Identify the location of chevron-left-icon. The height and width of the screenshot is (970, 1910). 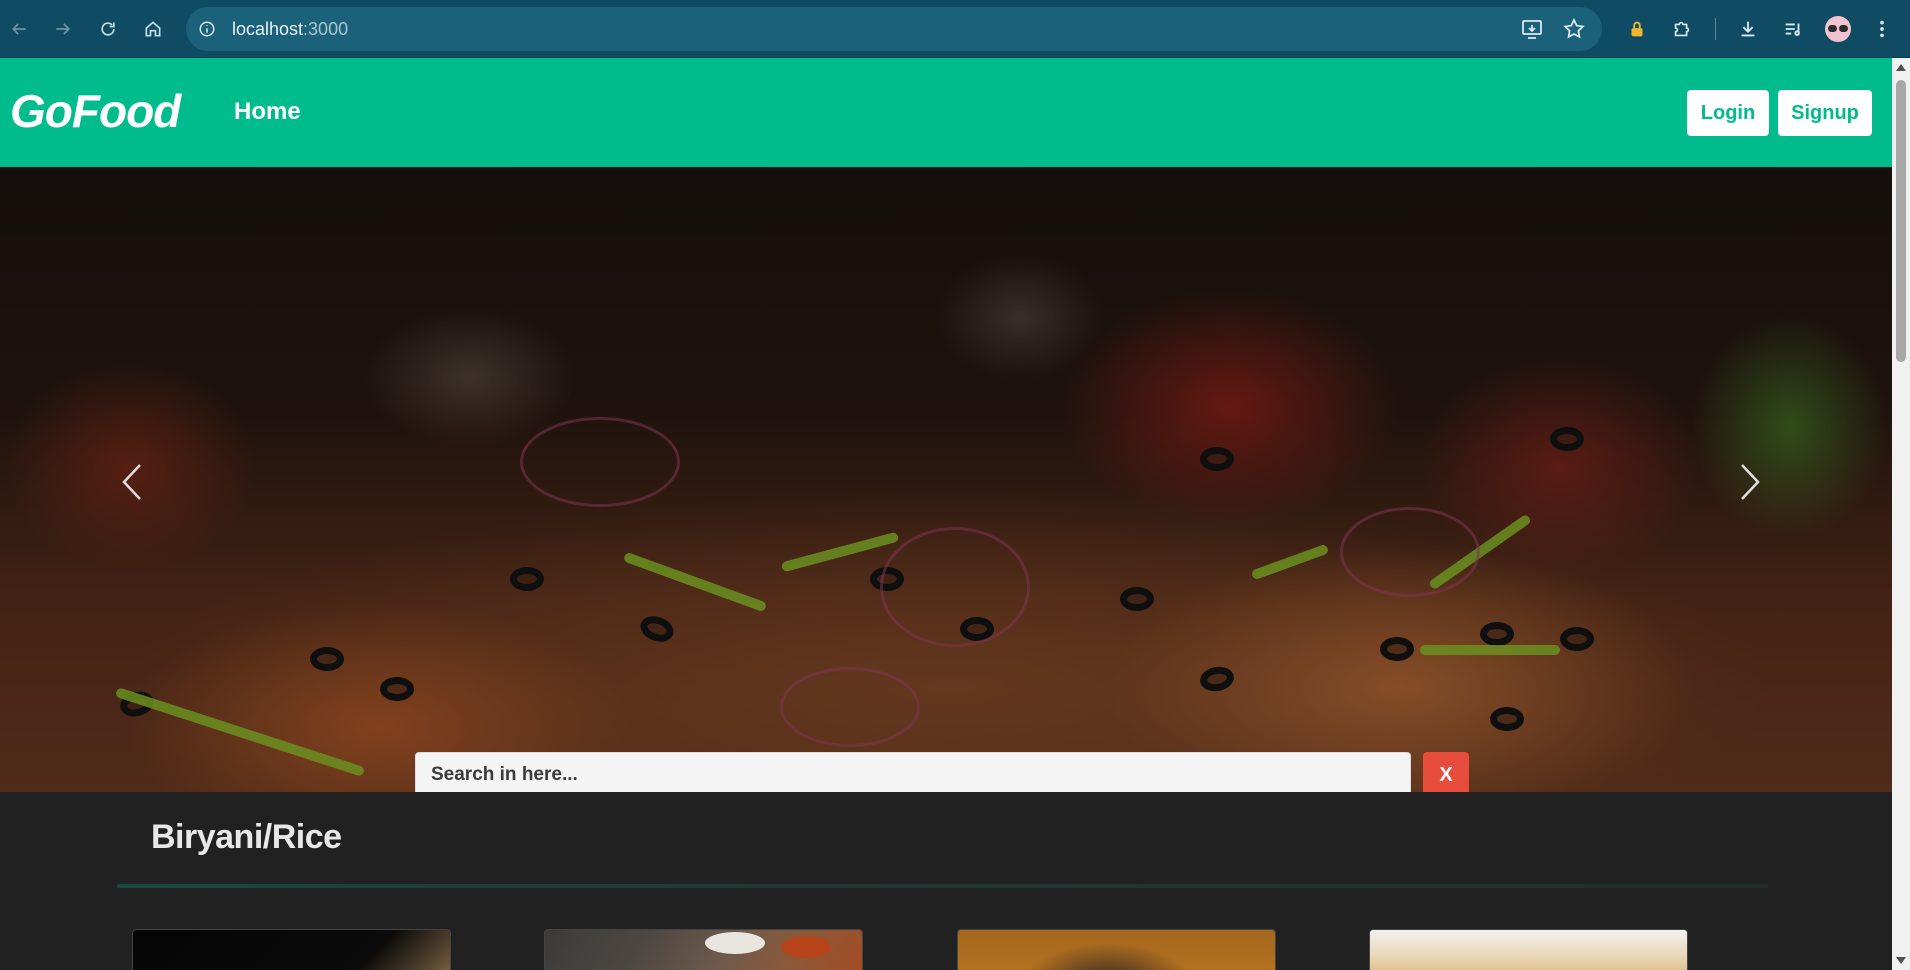
(131, 482).